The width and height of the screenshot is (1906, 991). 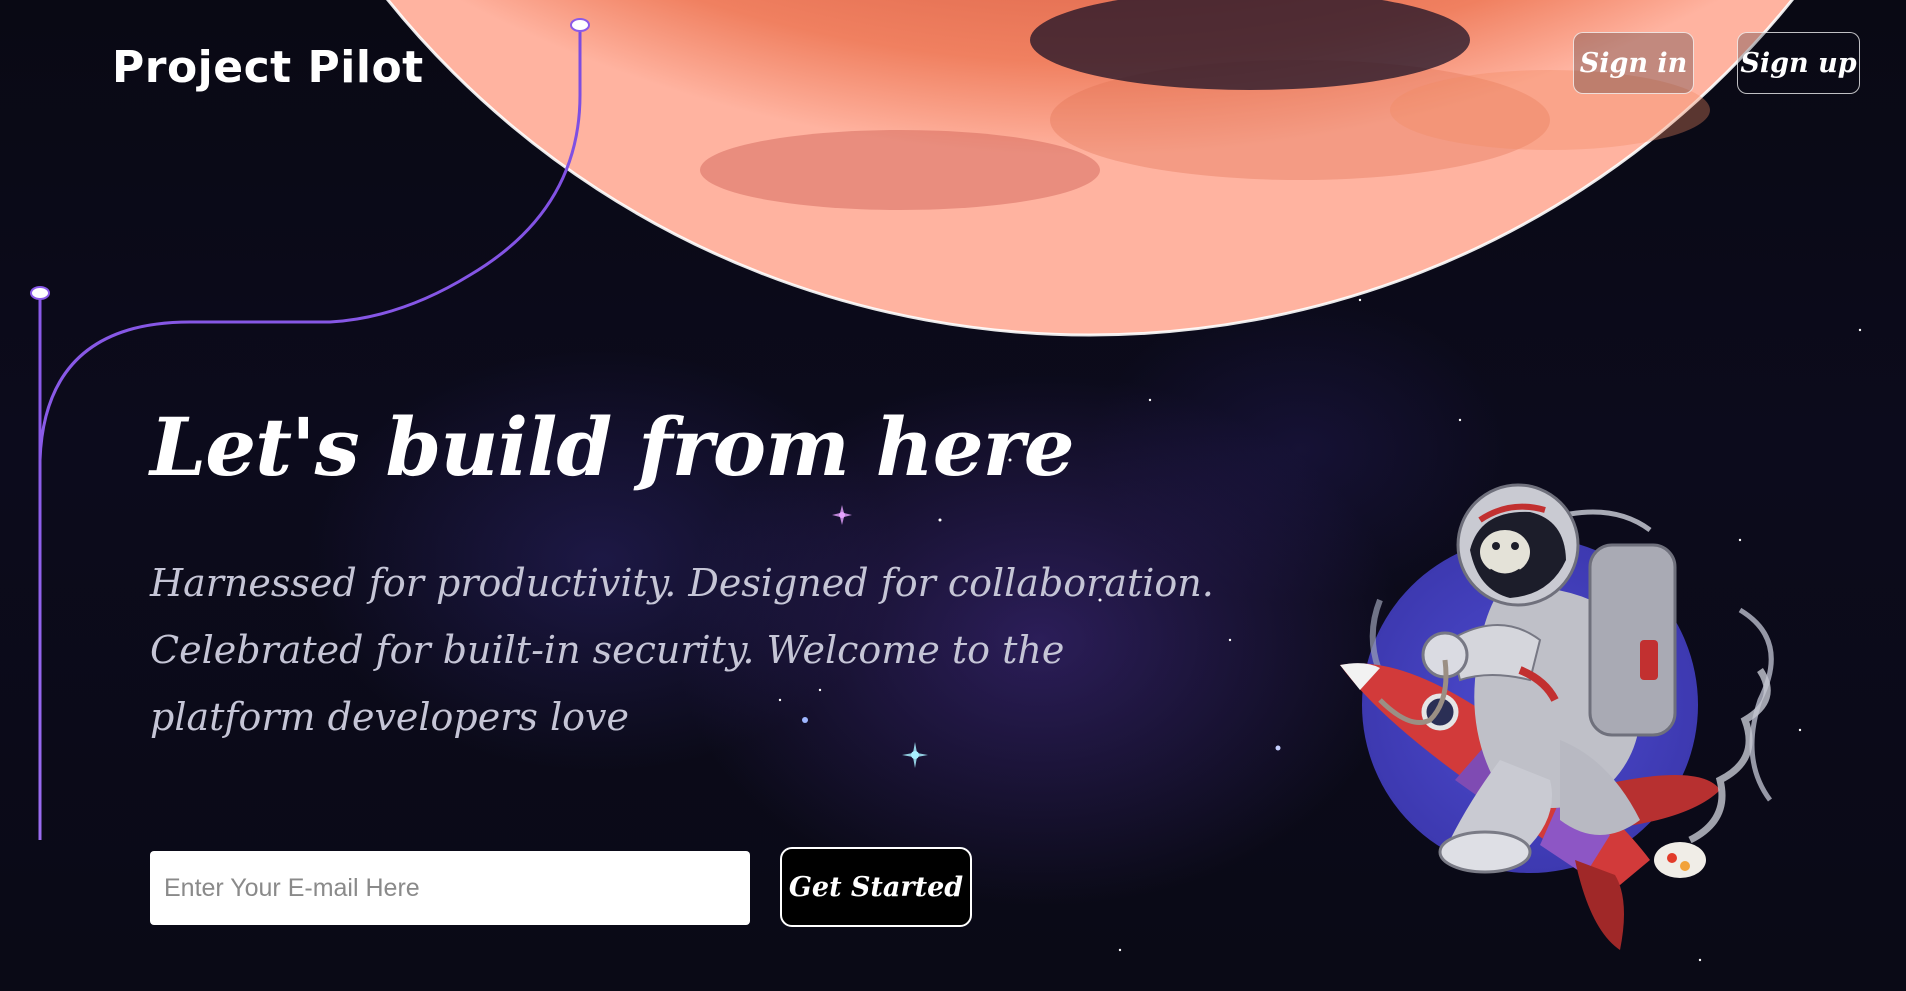 I want to click on get-started-button: Get Started, so click(x=876, y=887).